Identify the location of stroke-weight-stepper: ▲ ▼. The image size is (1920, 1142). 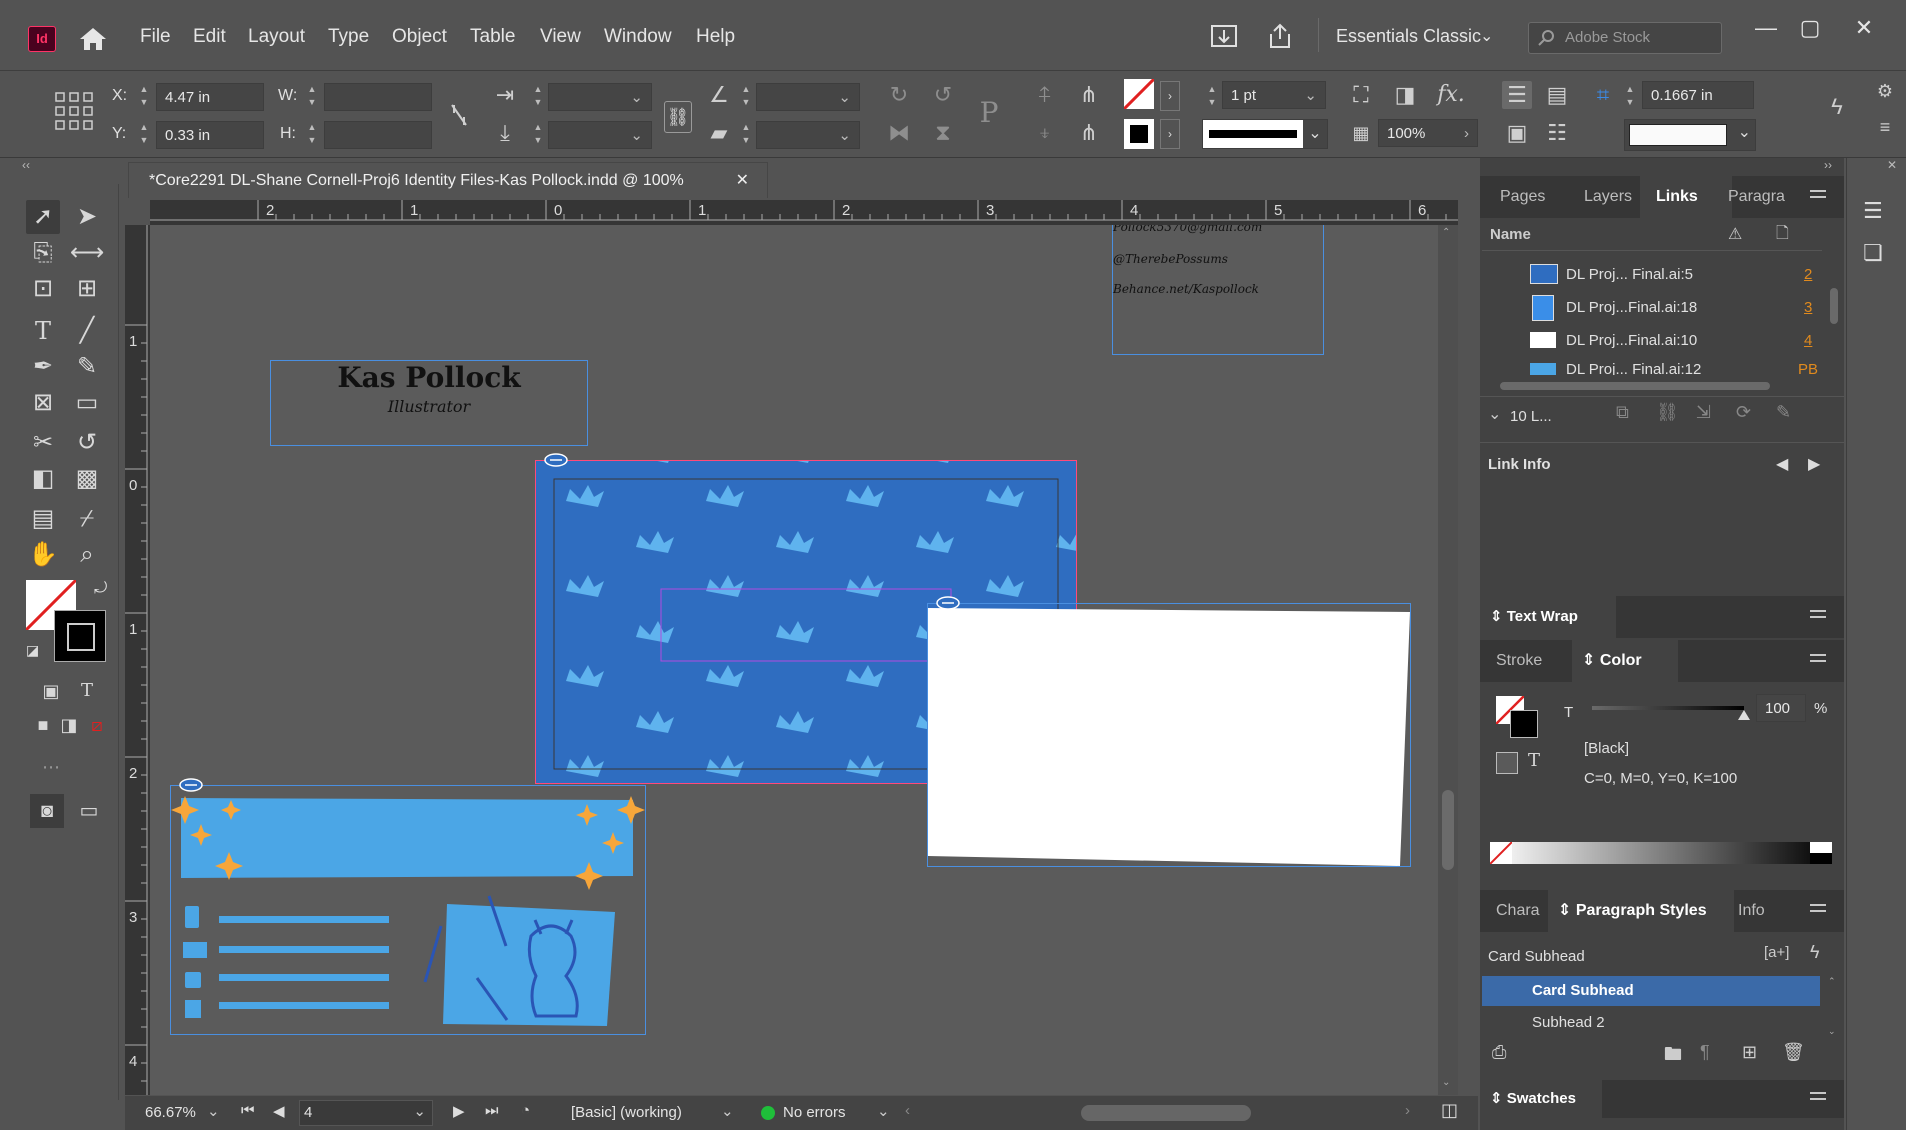
(1212, 97).